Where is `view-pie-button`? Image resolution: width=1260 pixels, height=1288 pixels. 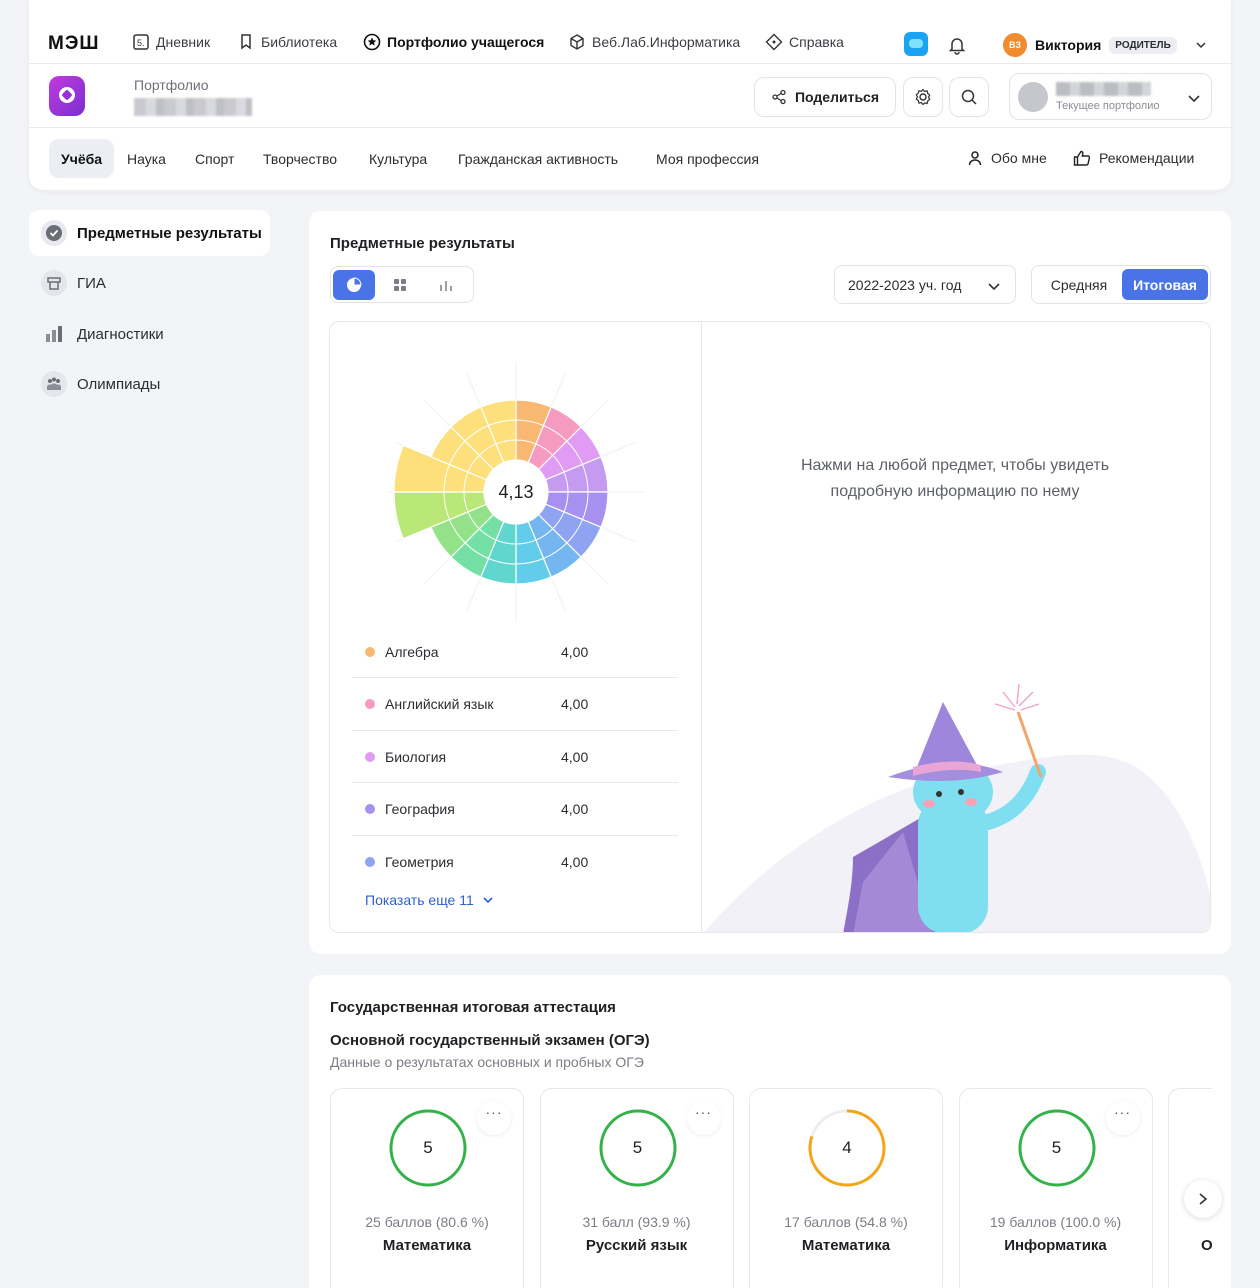
view-pie-button is located at coordinates (354, 285).